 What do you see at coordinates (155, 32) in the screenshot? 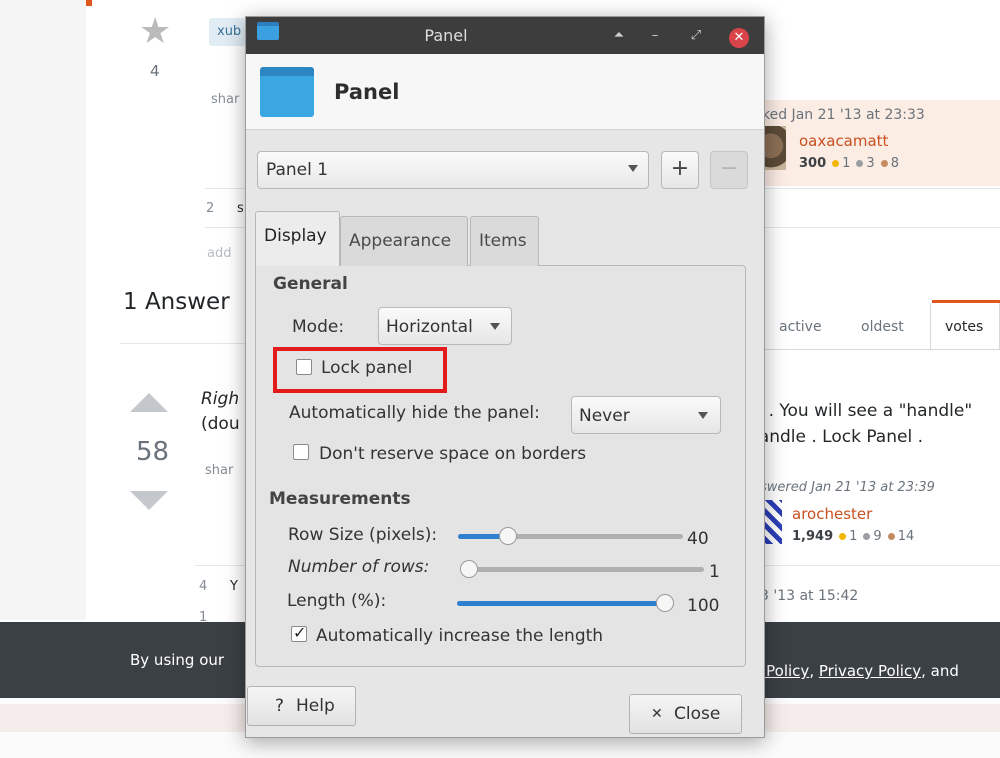
I see `favorite-star-icon: ★` at bounding box center [155, 32].